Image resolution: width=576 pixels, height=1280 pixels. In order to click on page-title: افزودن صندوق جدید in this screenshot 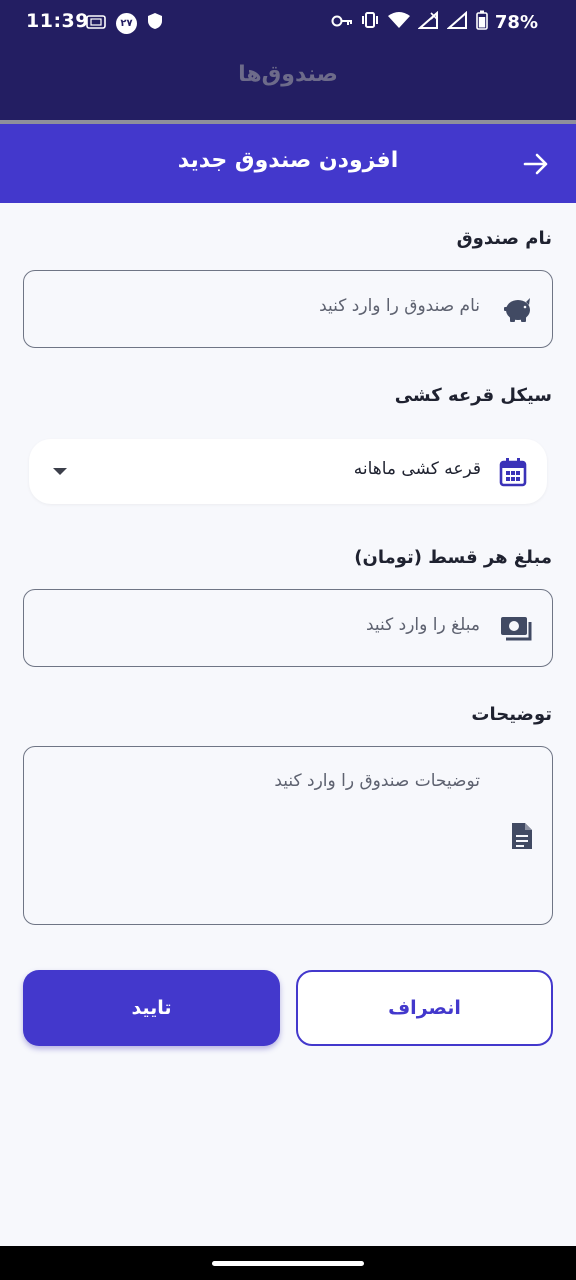, I will do `click(288, 160)`.